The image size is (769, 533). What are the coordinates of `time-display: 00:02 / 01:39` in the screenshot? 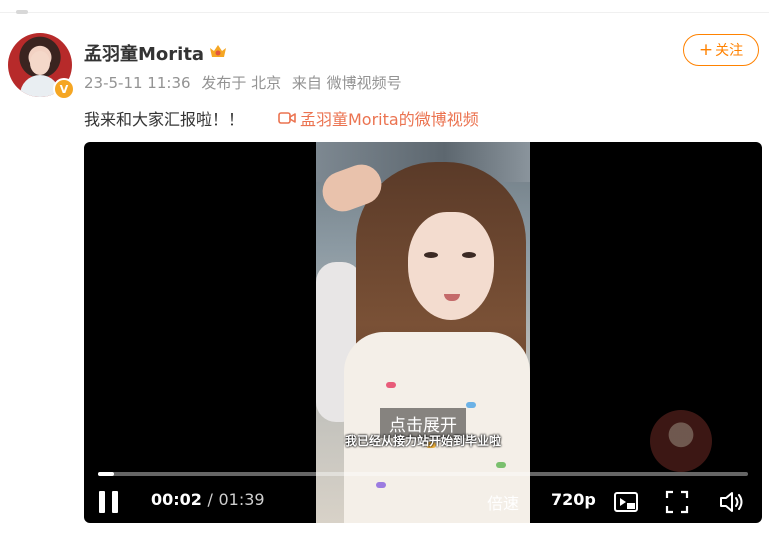 It's located at (208, 499).